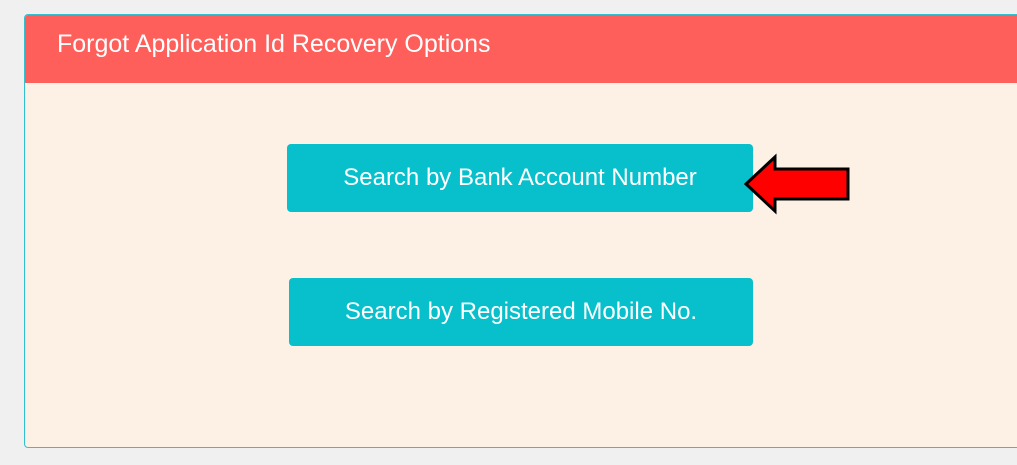  I want to click on search-by-bank-account-button: Search by Bank Account Number, so click(520, 178).